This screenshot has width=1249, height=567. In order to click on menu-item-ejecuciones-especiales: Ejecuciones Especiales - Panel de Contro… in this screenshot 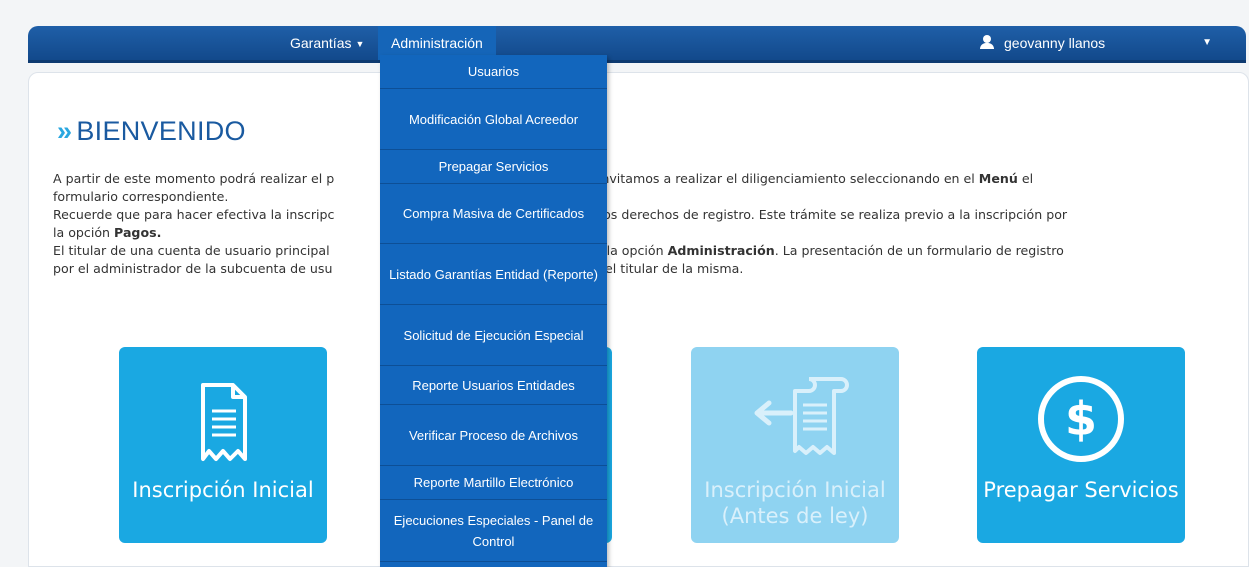, I will do `click(493, 531)`.